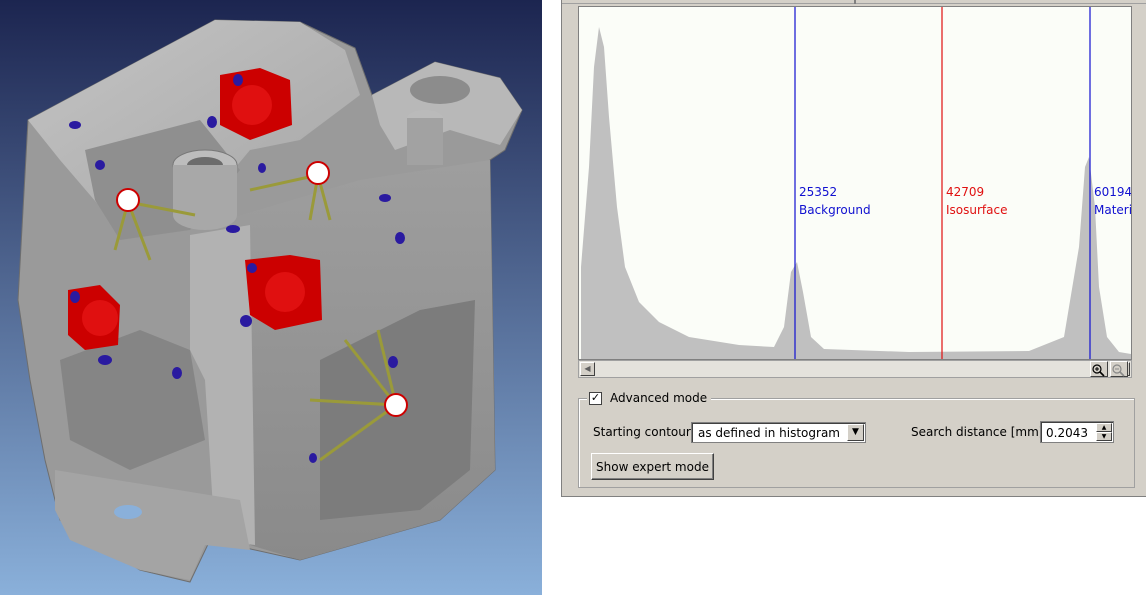  What do you see at coordinates (659, 398) in the screenshot?
I see `advanced-mode-label: Advanced mode` at bounding box center [659, 398].